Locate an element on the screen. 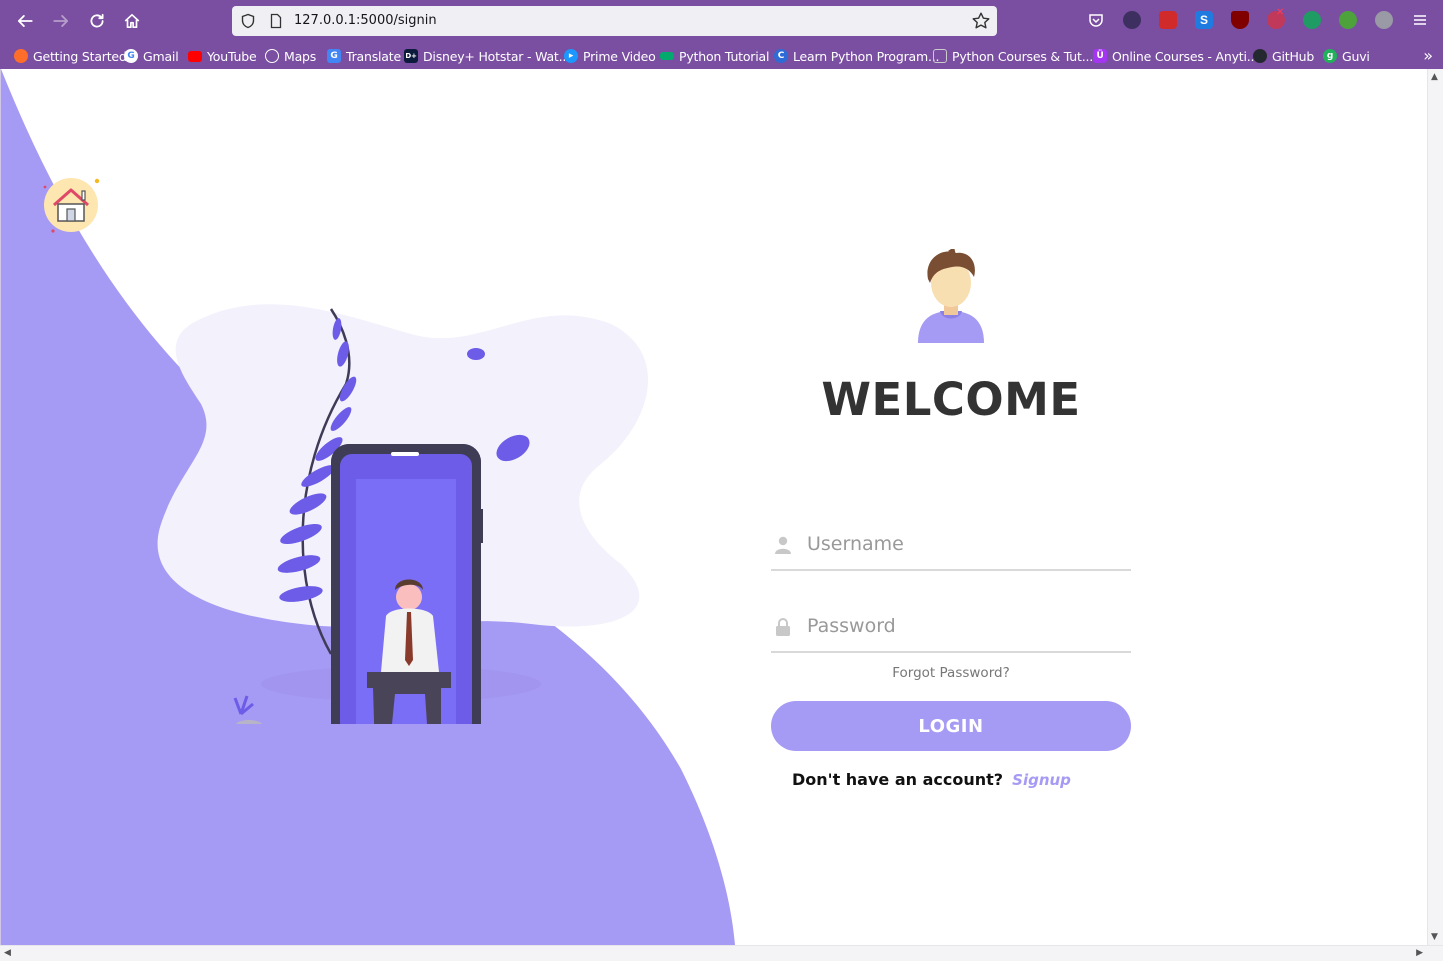 The width and height of the screenshot is (1443, 961). reload-icon is located at coordinates (97, 21).